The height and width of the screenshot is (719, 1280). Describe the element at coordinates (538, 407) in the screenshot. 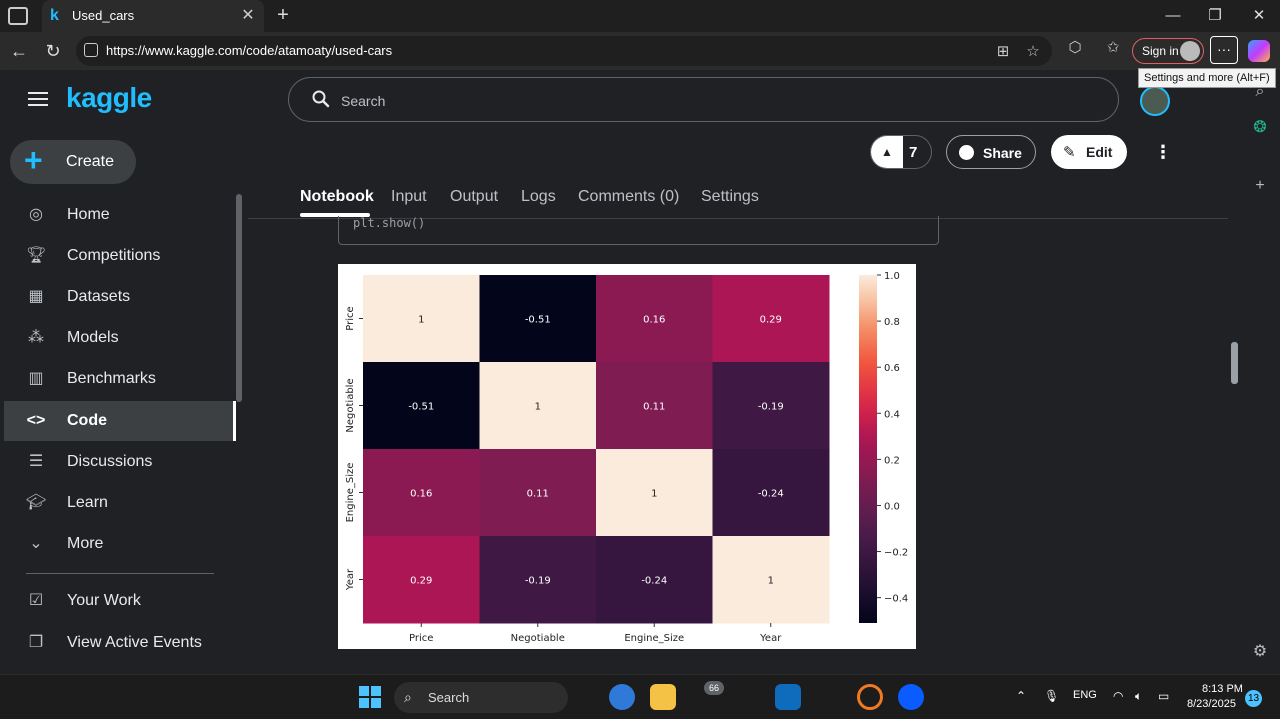

I see `heatmap-cell-label: 1` at that location.